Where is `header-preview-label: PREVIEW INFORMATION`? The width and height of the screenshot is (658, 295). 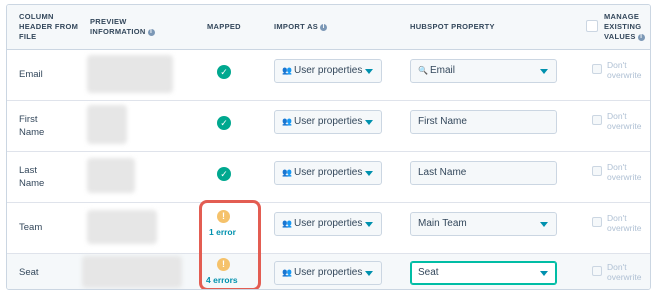
header-preview-label: PREVIEW INFORMATION is located at coordinates (118, 26).